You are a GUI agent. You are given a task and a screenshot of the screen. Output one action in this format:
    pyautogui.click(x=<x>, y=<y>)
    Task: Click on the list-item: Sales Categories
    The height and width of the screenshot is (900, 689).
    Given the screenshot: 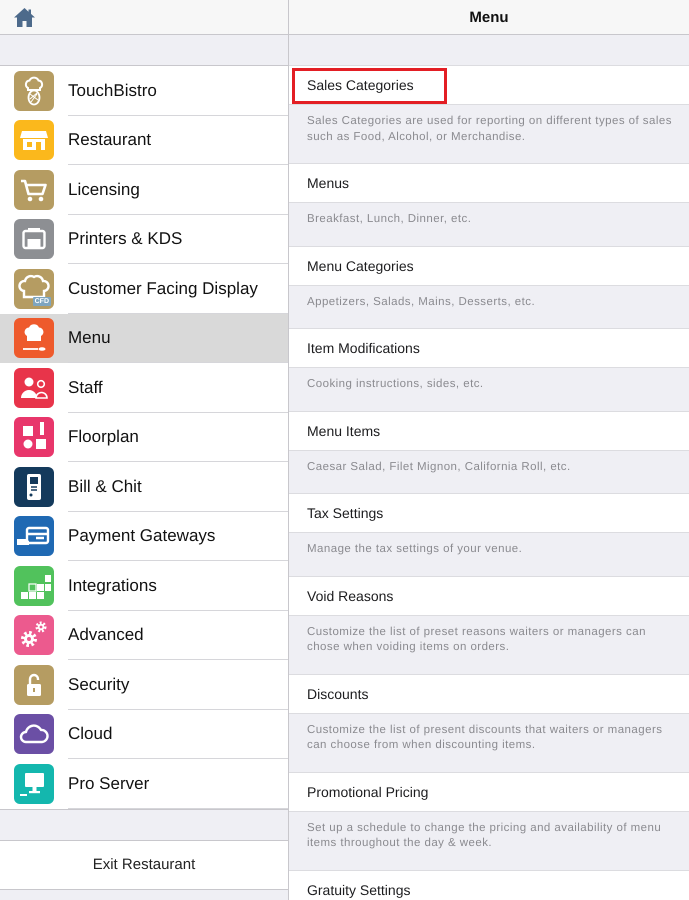 What is the action you would take?
    pyautogui.click(x=489, y=85)
    